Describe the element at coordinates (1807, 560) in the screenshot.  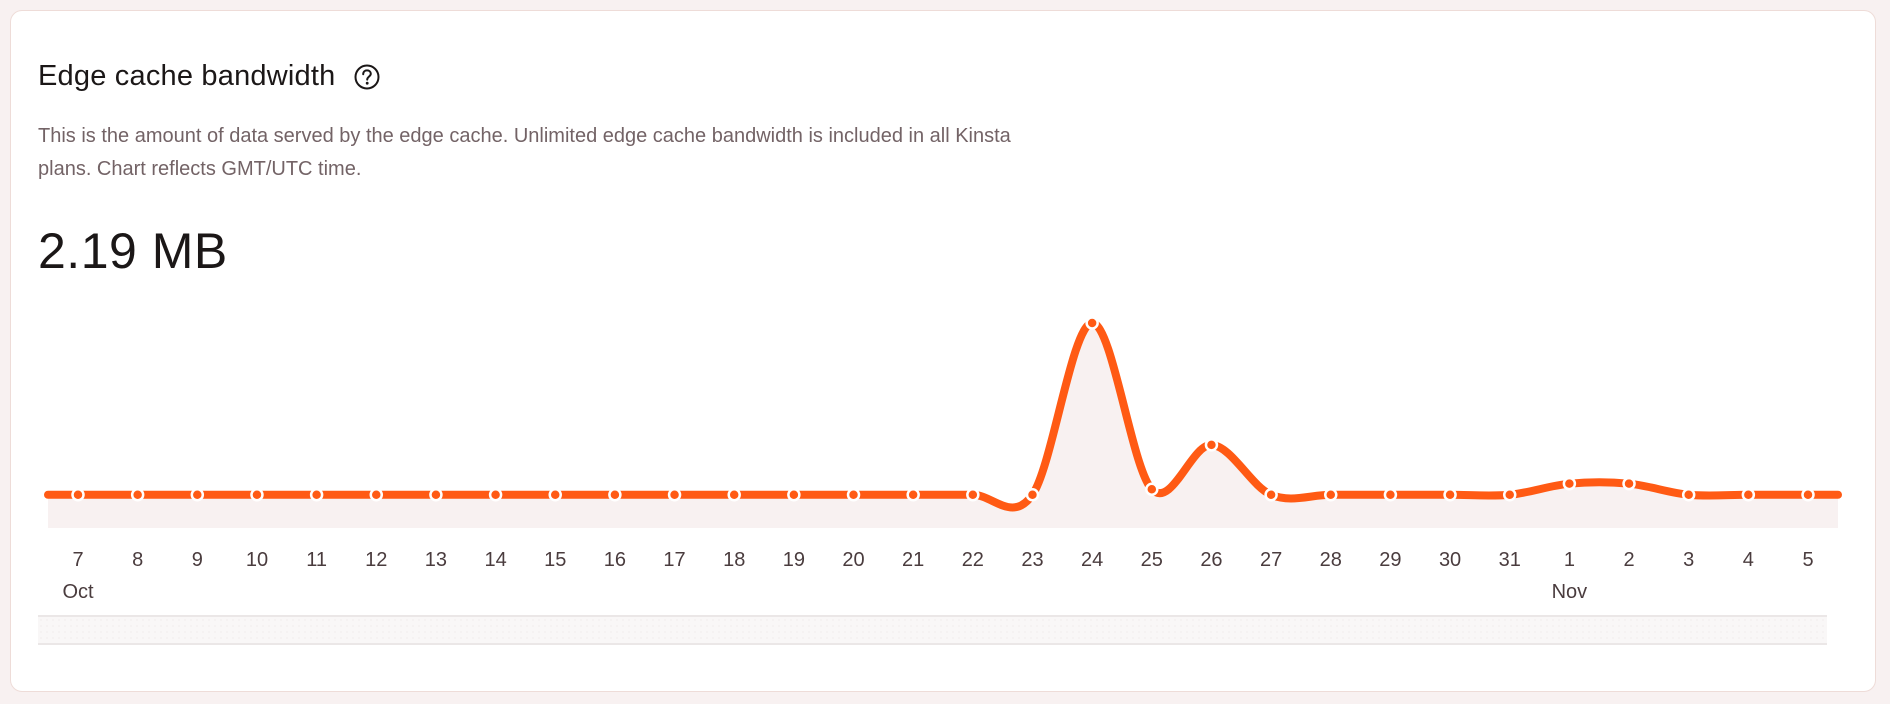
I see `x-tick-label: 5` at that location.